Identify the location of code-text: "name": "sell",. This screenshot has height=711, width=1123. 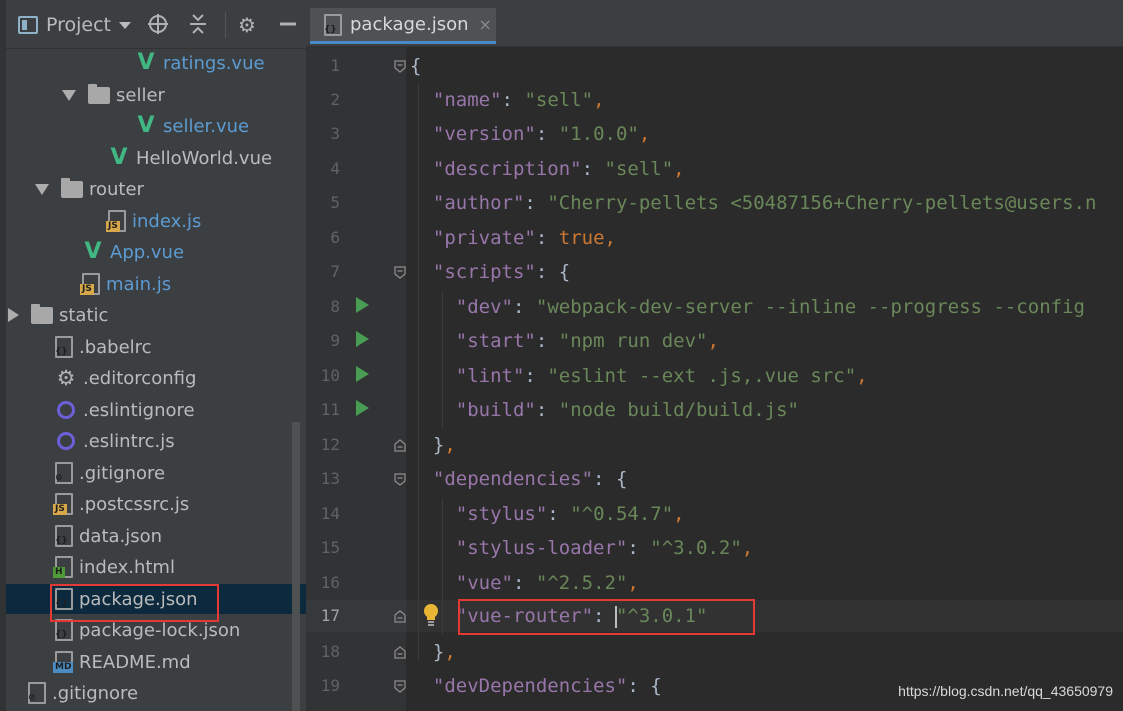
(518, 100).